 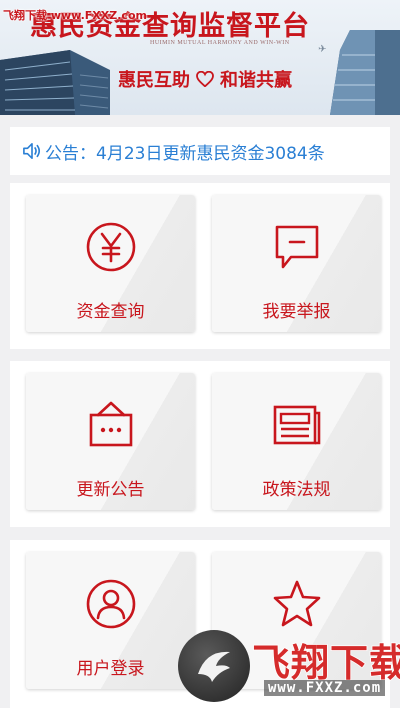 I want to click on banner-subtitle-en: HUIMIN MUTUAL HARMONY AND WIN-WIN, so click(x=220, y=43).